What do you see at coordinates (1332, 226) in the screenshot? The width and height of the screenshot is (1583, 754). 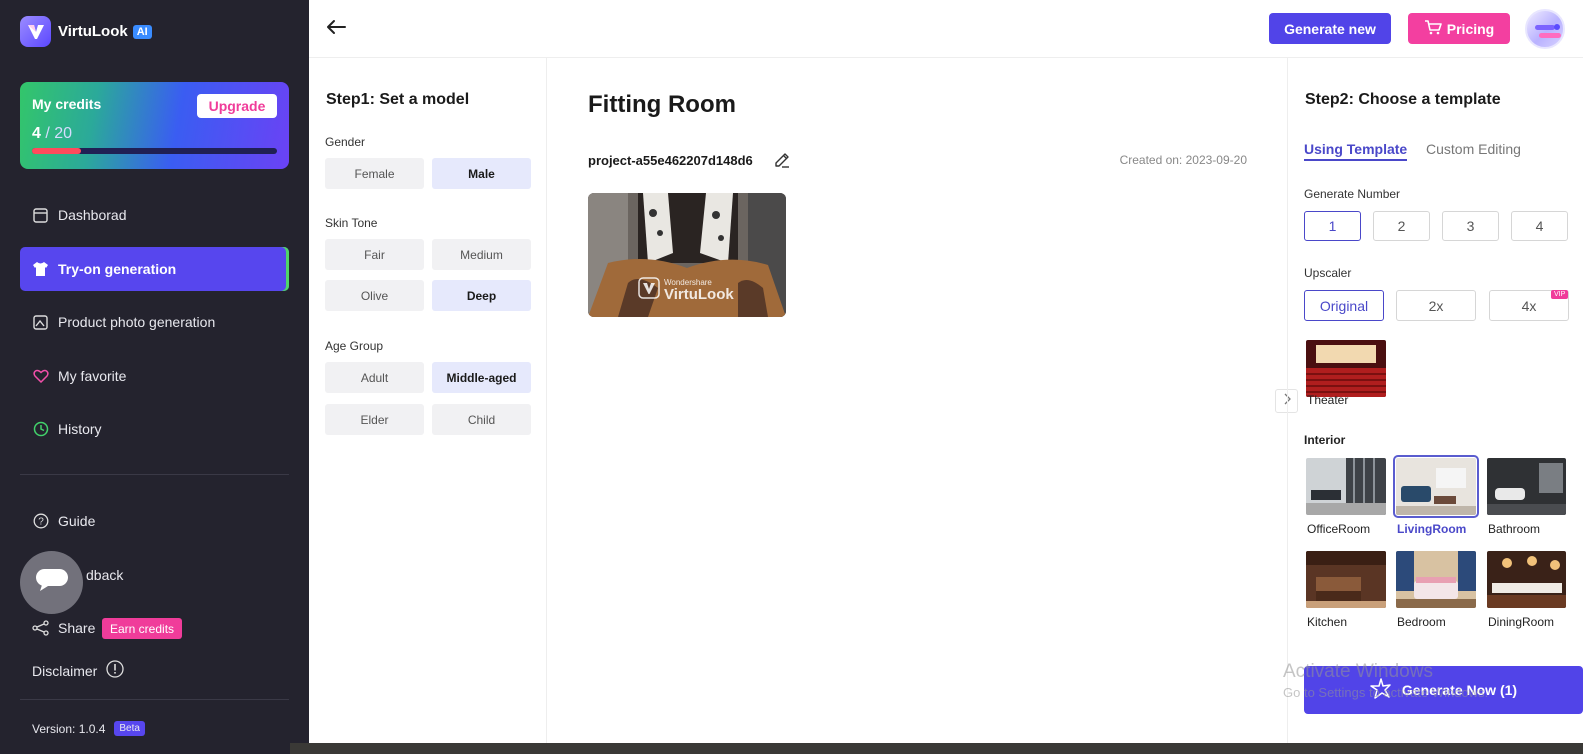 I see `generate-number-1: 1` at bounding box center [1332, 226].